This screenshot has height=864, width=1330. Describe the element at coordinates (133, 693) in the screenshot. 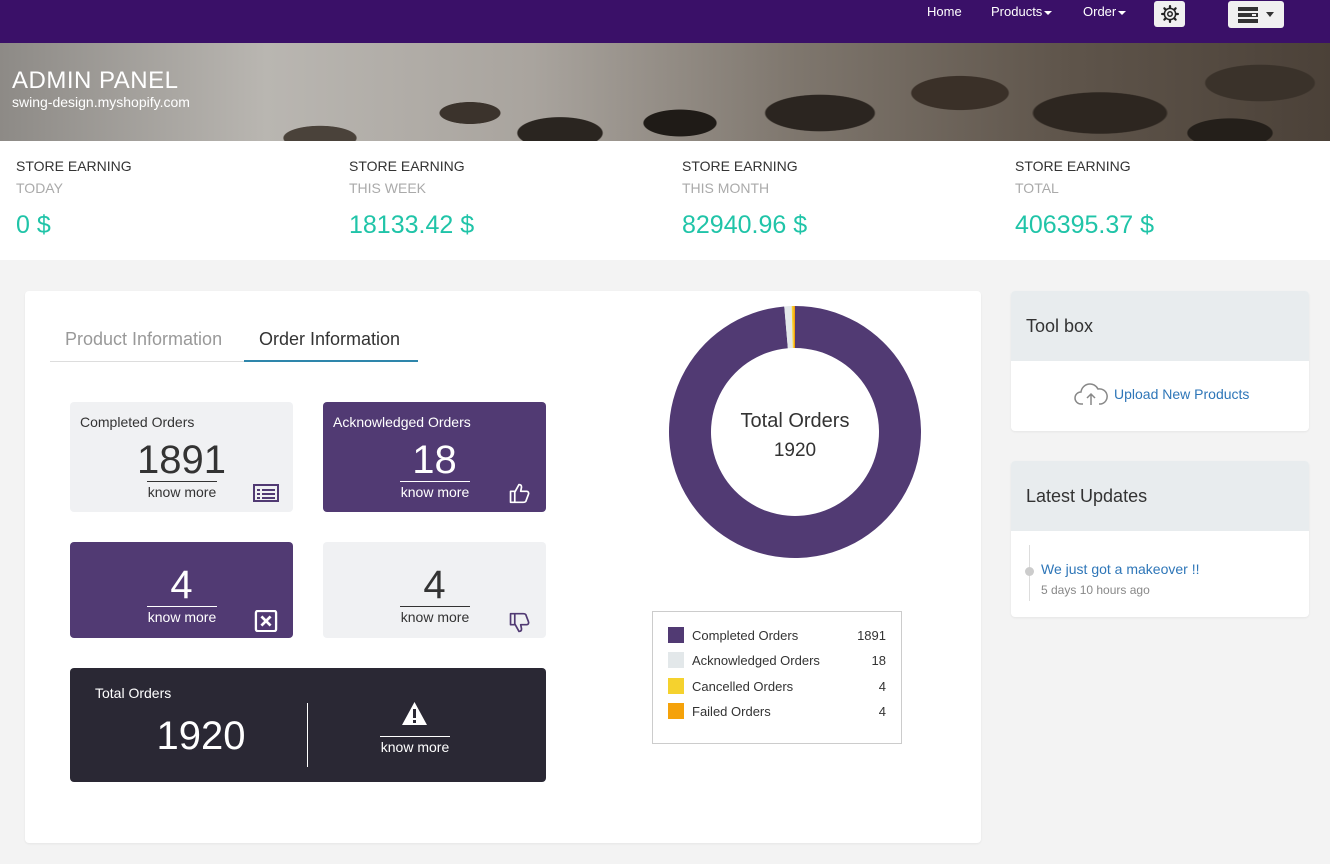

I see `tile-title: Total Orders` at that location.